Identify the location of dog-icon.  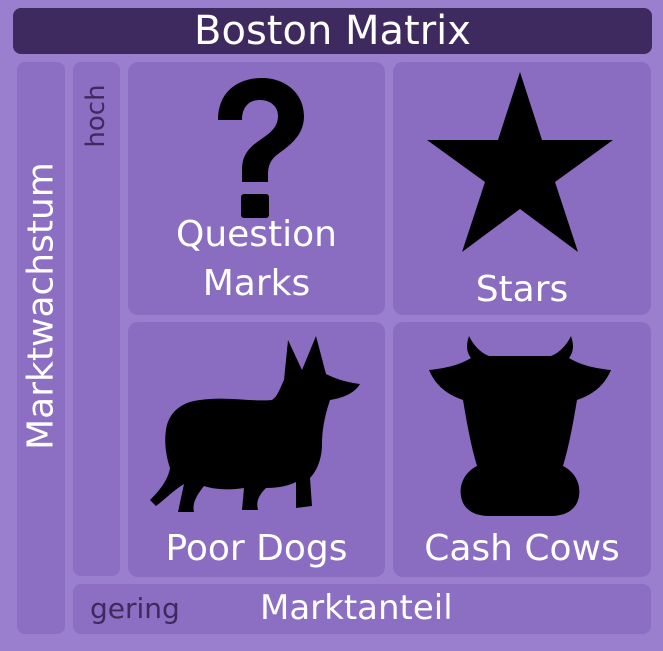
(255, 424).